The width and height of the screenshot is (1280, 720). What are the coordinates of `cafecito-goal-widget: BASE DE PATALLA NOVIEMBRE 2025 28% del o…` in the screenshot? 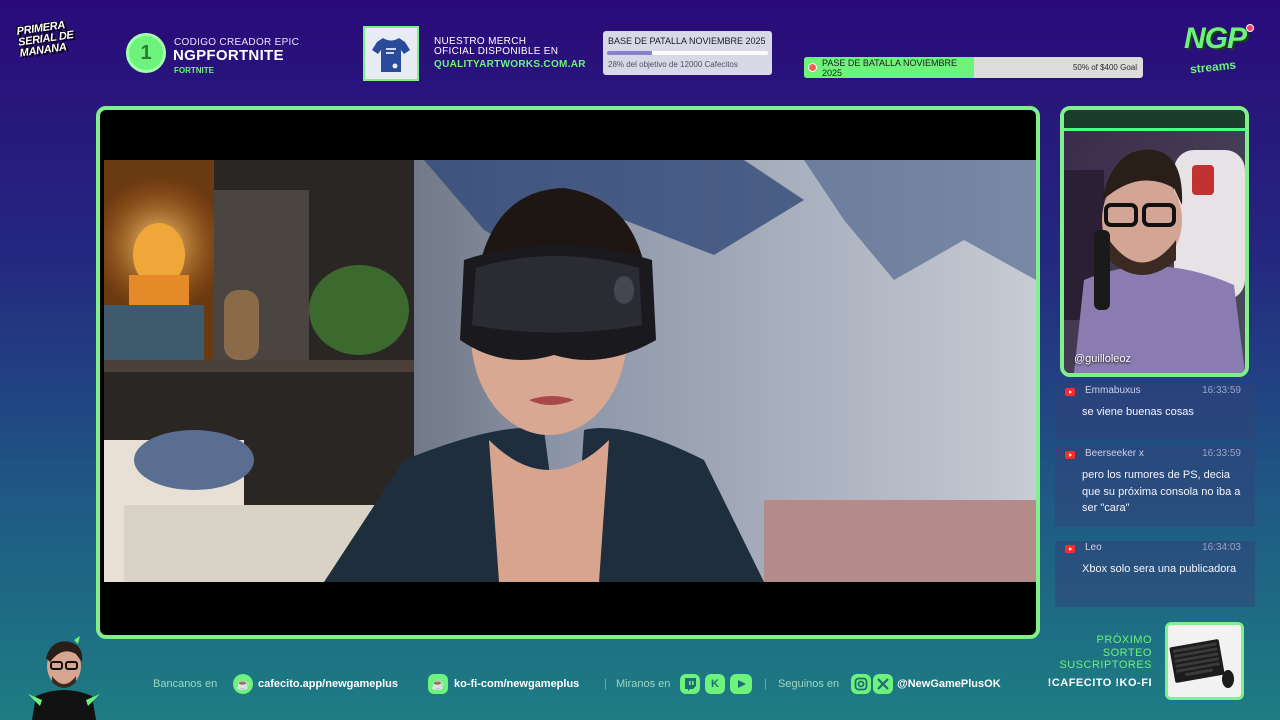 It's located at (687, 53).